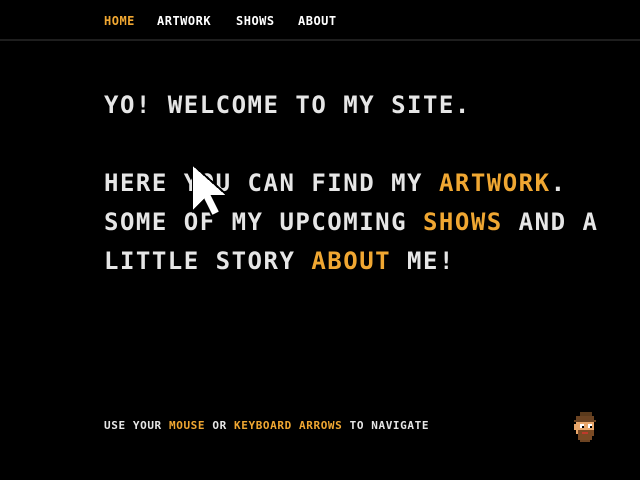  What do you see at coordinates (495, 183) in the screenshot?
I see `artwork-inline-link: ARTWORK` at bounding box center [495, 183].